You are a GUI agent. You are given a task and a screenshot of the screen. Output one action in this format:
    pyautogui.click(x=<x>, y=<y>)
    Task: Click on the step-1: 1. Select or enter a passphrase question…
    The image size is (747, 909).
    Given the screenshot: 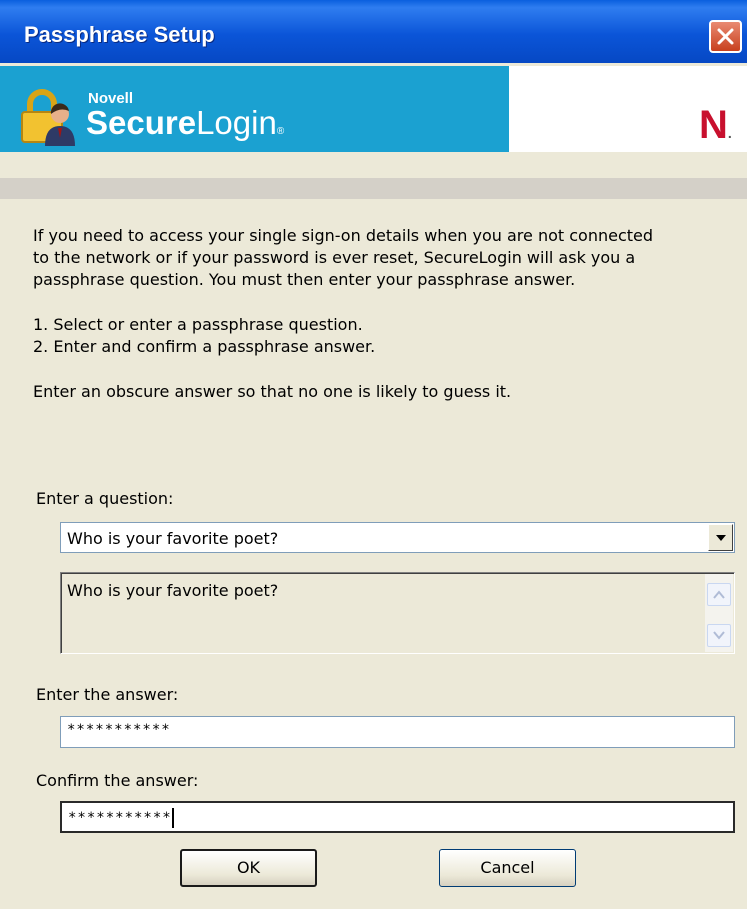 What is the action you would take?
    pyautogui.click(x=198, y=324)
    